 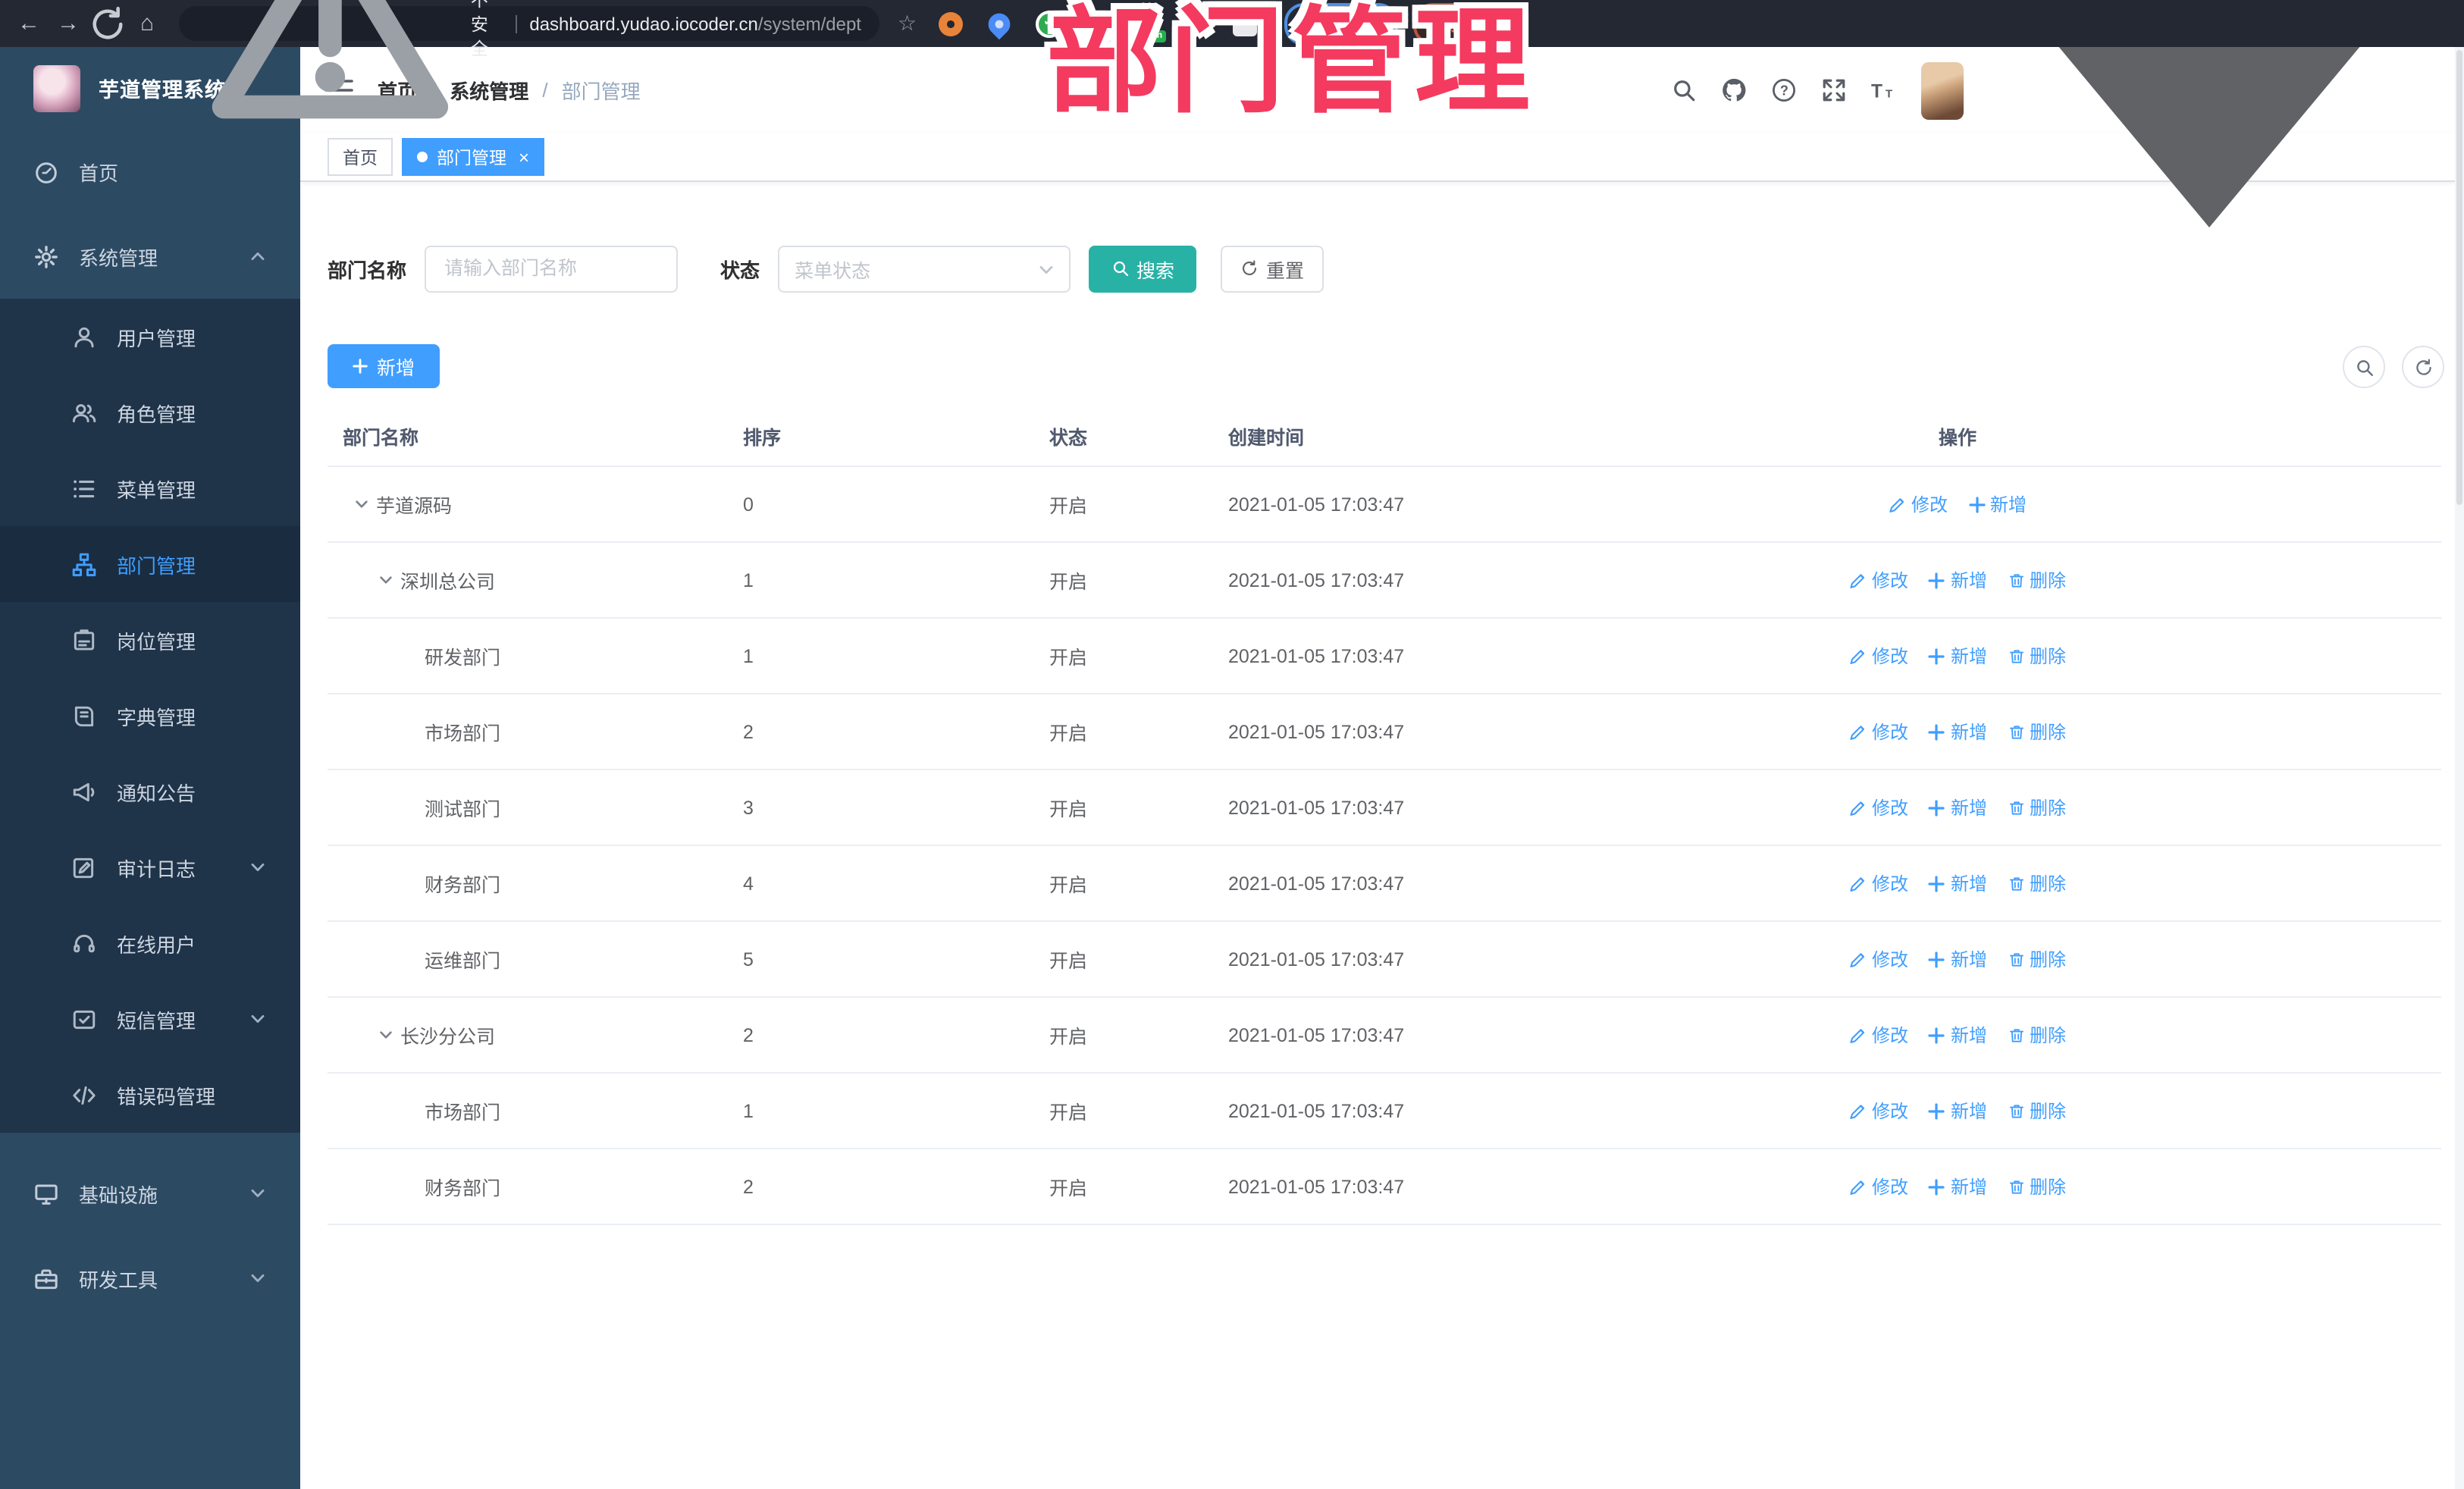 What do you see at coordinates (68, 23) in the screenshot?
I see `forward-icon: →` at bounding box center [68, 23].